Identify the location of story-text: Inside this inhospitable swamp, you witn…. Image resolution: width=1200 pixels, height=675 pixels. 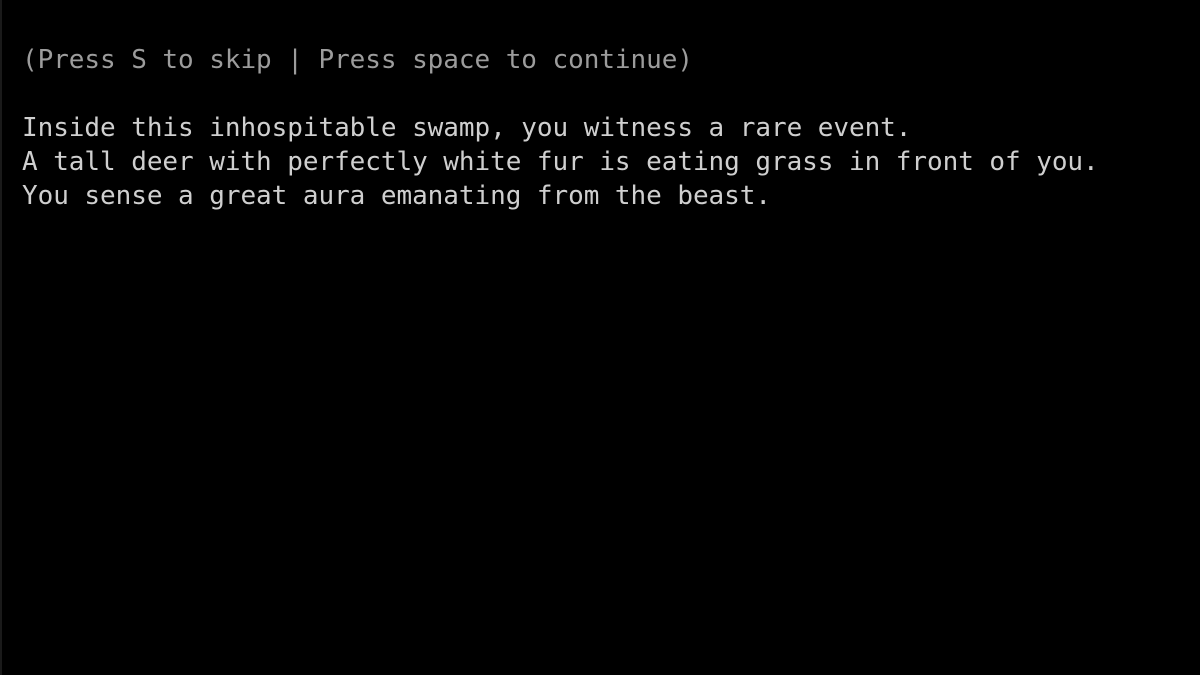
(560, 162).